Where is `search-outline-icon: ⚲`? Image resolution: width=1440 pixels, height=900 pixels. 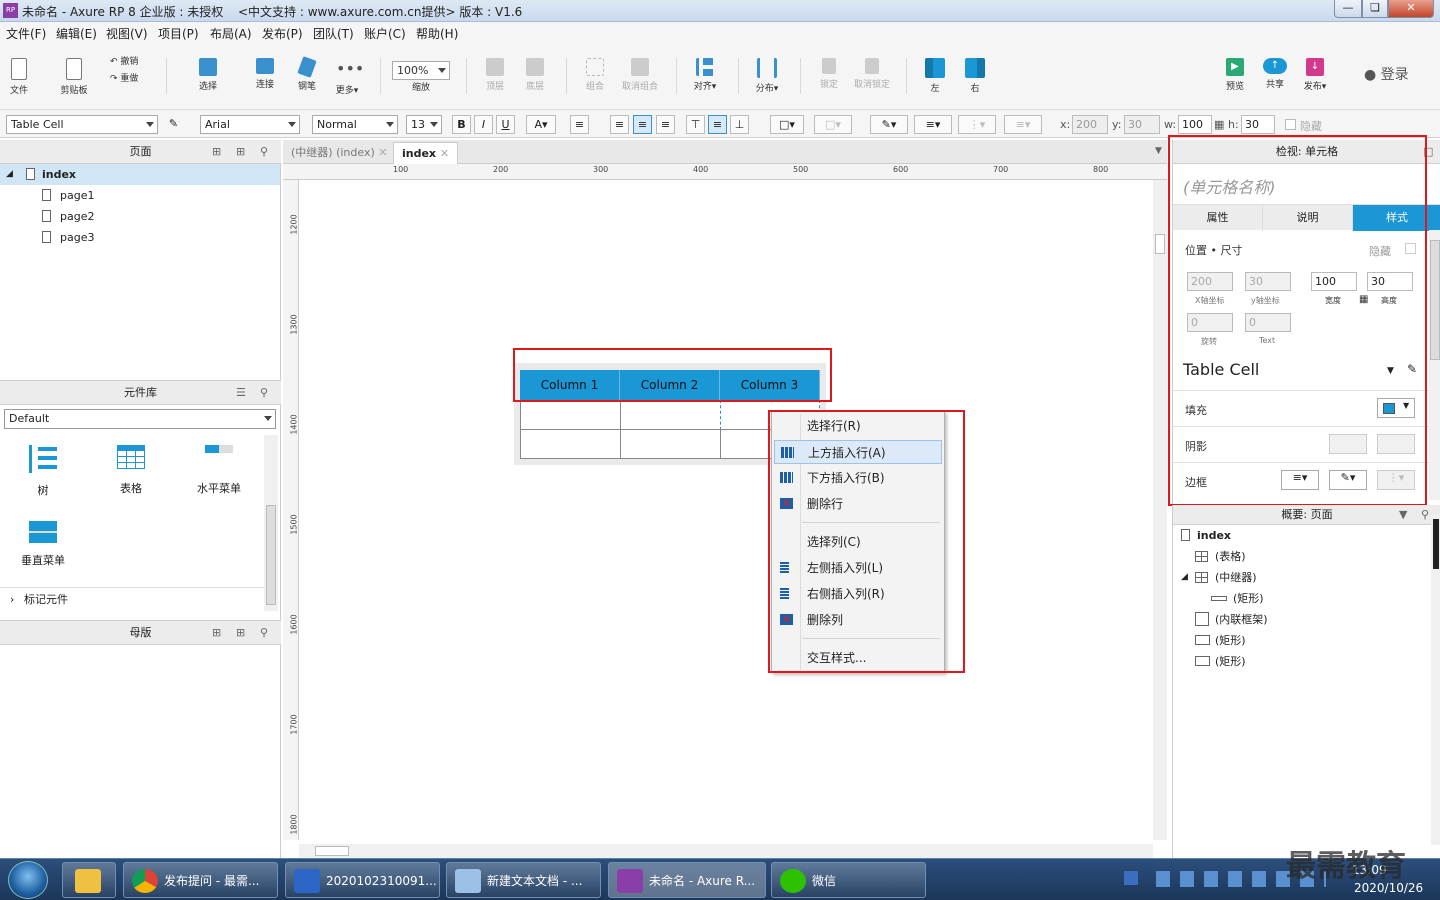 search-outline-icon: ⚲ is located at coordinates (1425, 515).